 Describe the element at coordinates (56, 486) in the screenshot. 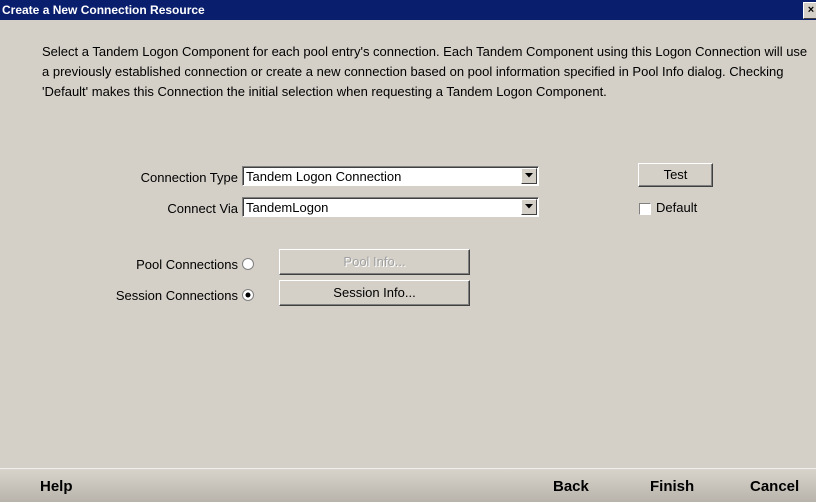

I see `help-button: Help` at that location.